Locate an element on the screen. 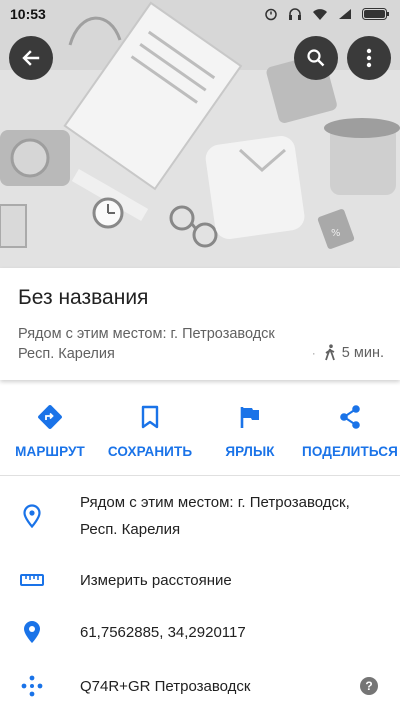  action-bar: МАРШРУТ СОХРАНИТЬ ЯРЛЫК ПОДЕЛИТЬСЯ is located at coordinates (200, 428).